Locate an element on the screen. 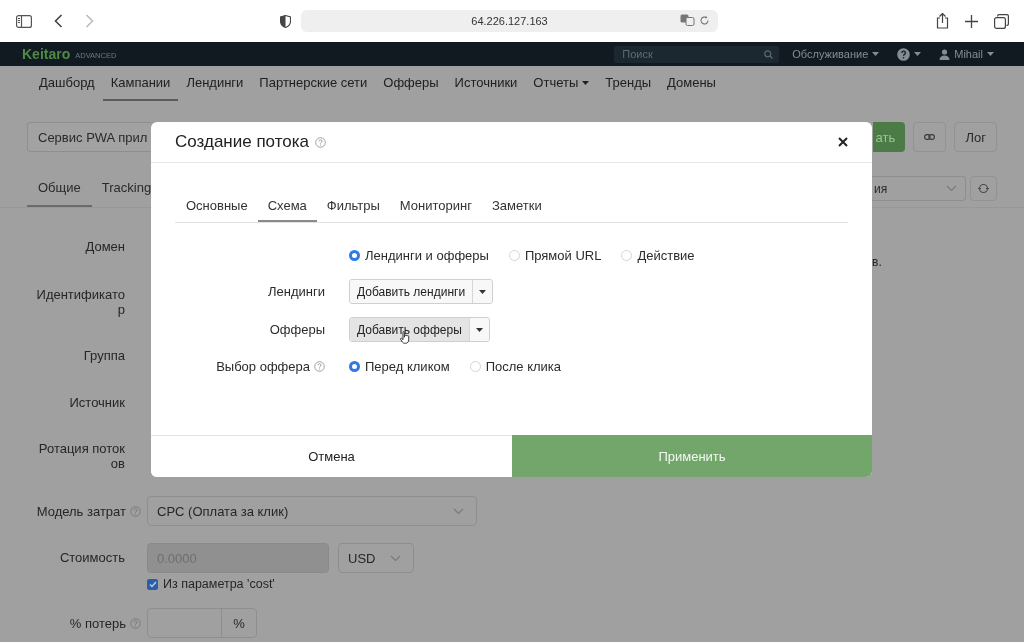  split-button: Добавить офферы is located at coordinates (419, 329).